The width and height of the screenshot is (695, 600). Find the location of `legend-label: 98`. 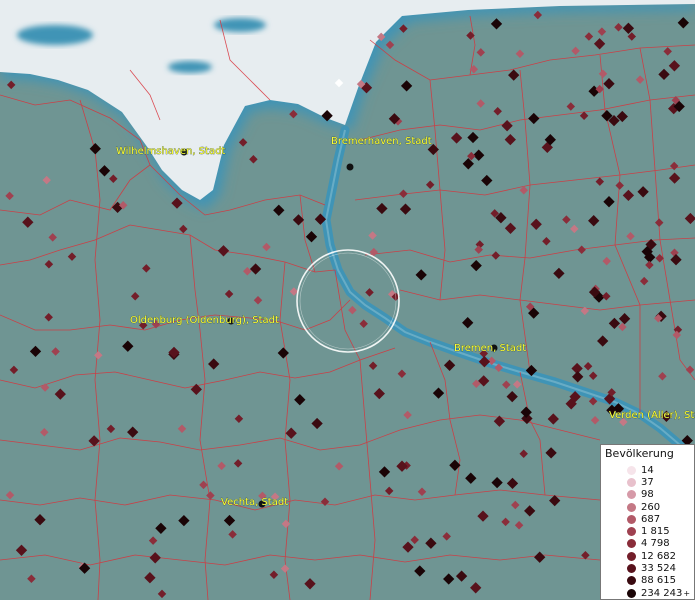

legend-label: 98 is located at coordinates (647, 495).